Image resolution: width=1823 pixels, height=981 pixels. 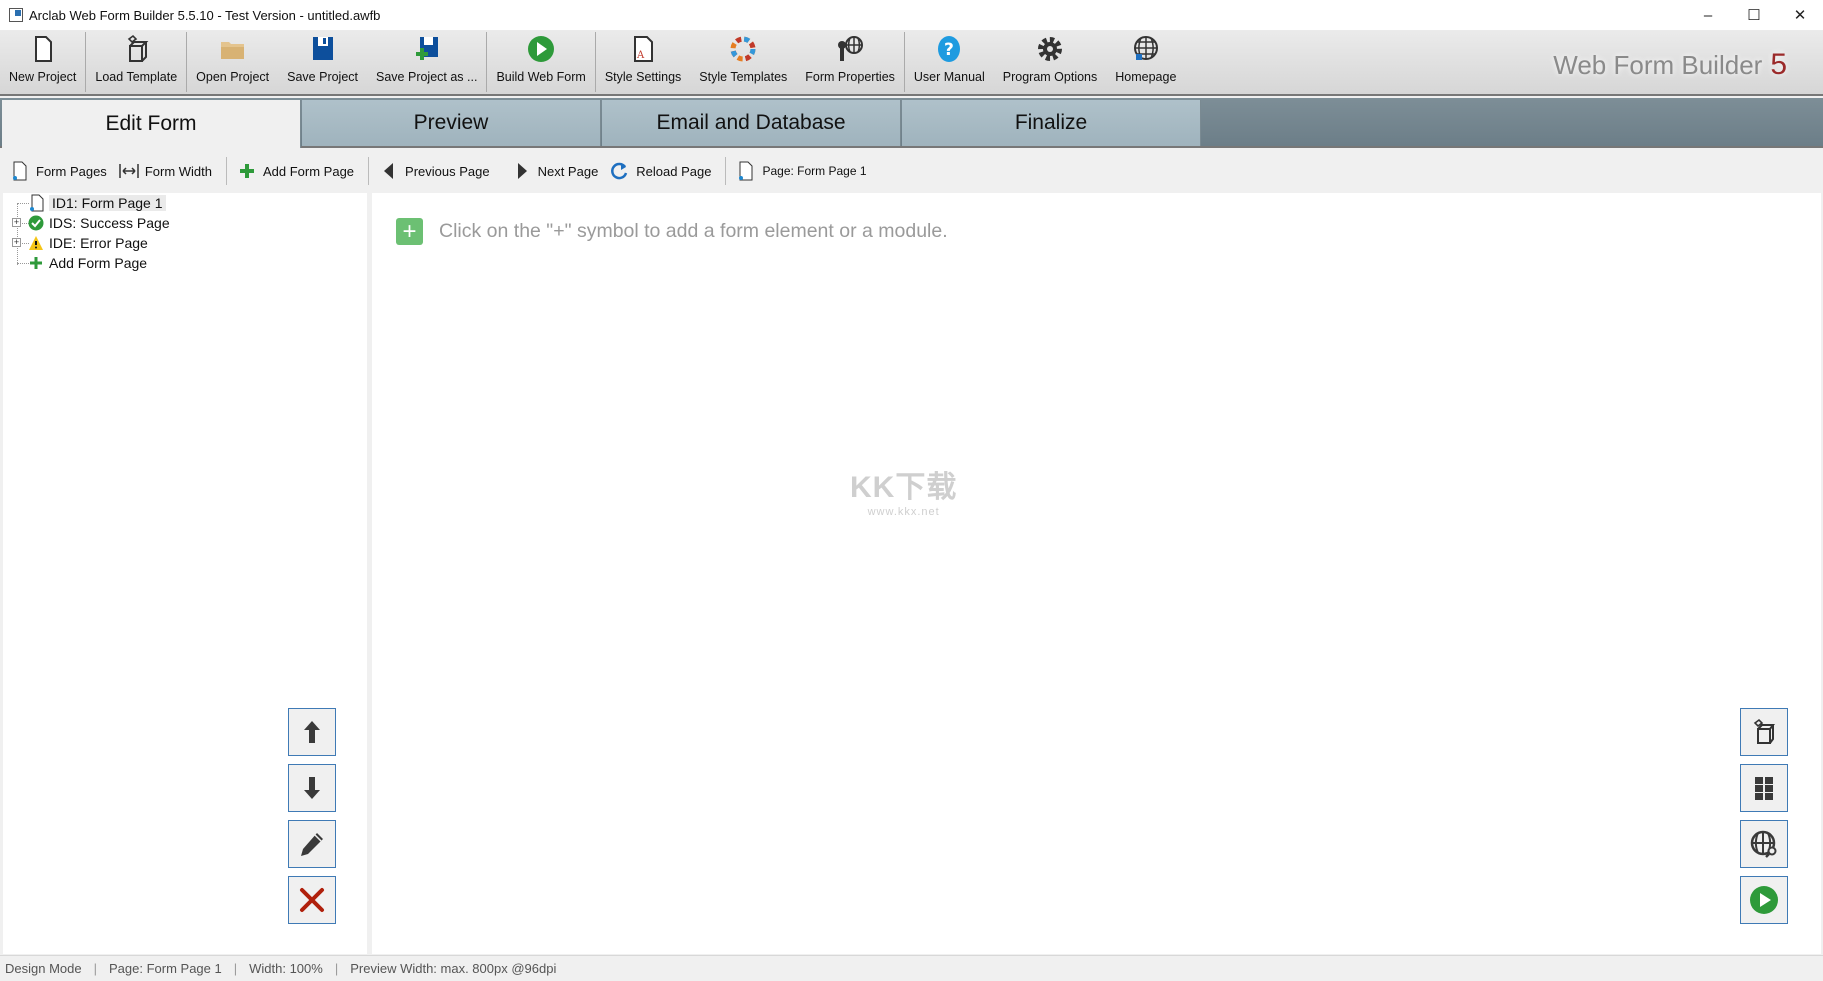 I want to click on tab-preview: Preview, so click(x=451, y=123).